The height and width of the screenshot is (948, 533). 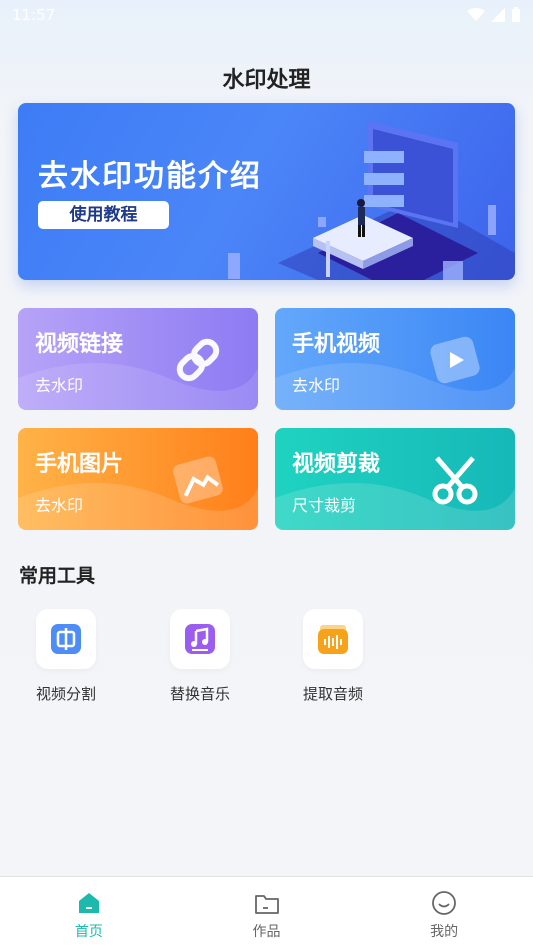 I want to click on audio-wave-icon, so click(x=333, y=639).